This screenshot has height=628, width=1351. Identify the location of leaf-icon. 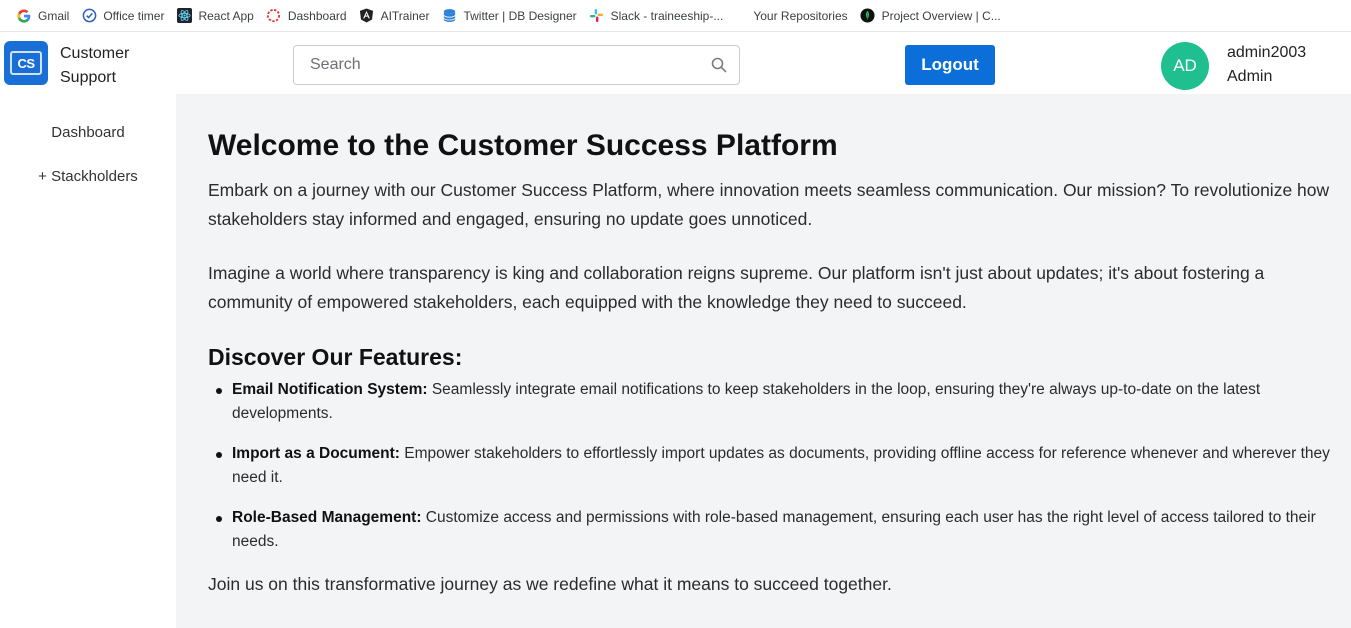
(868, 16).